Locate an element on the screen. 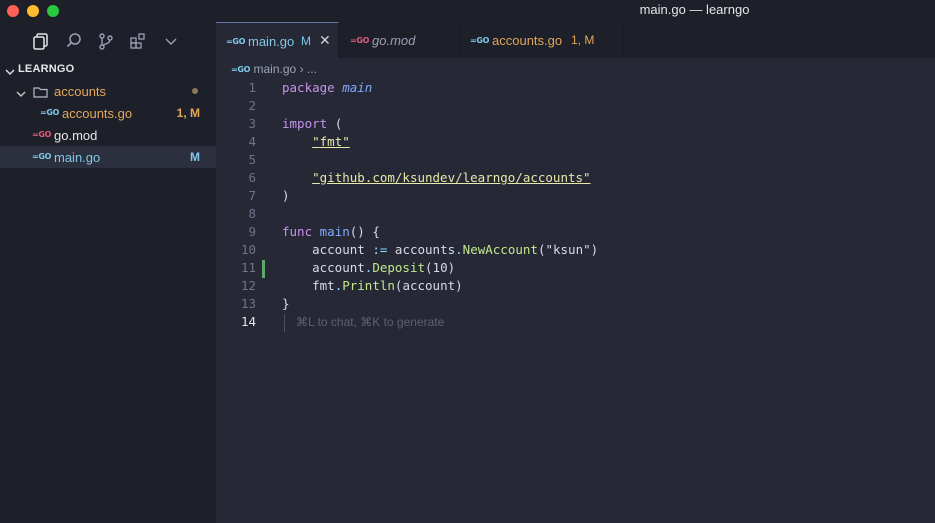 The image size is (935, 523). code-line: 3 import ( is located at coordinates (575, 125).